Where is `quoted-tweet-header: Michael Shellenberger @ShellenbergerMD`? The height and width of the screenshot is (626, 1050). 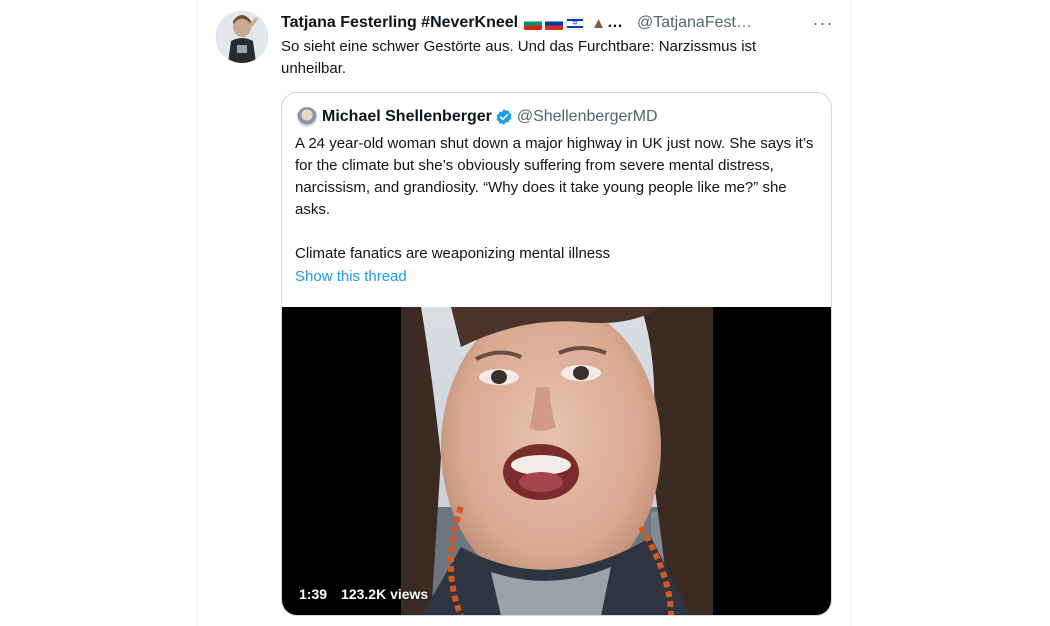
quoted-tweet-header: Michael Shellenberger @ShellenbergerMD is located at coordinates (477, 117).